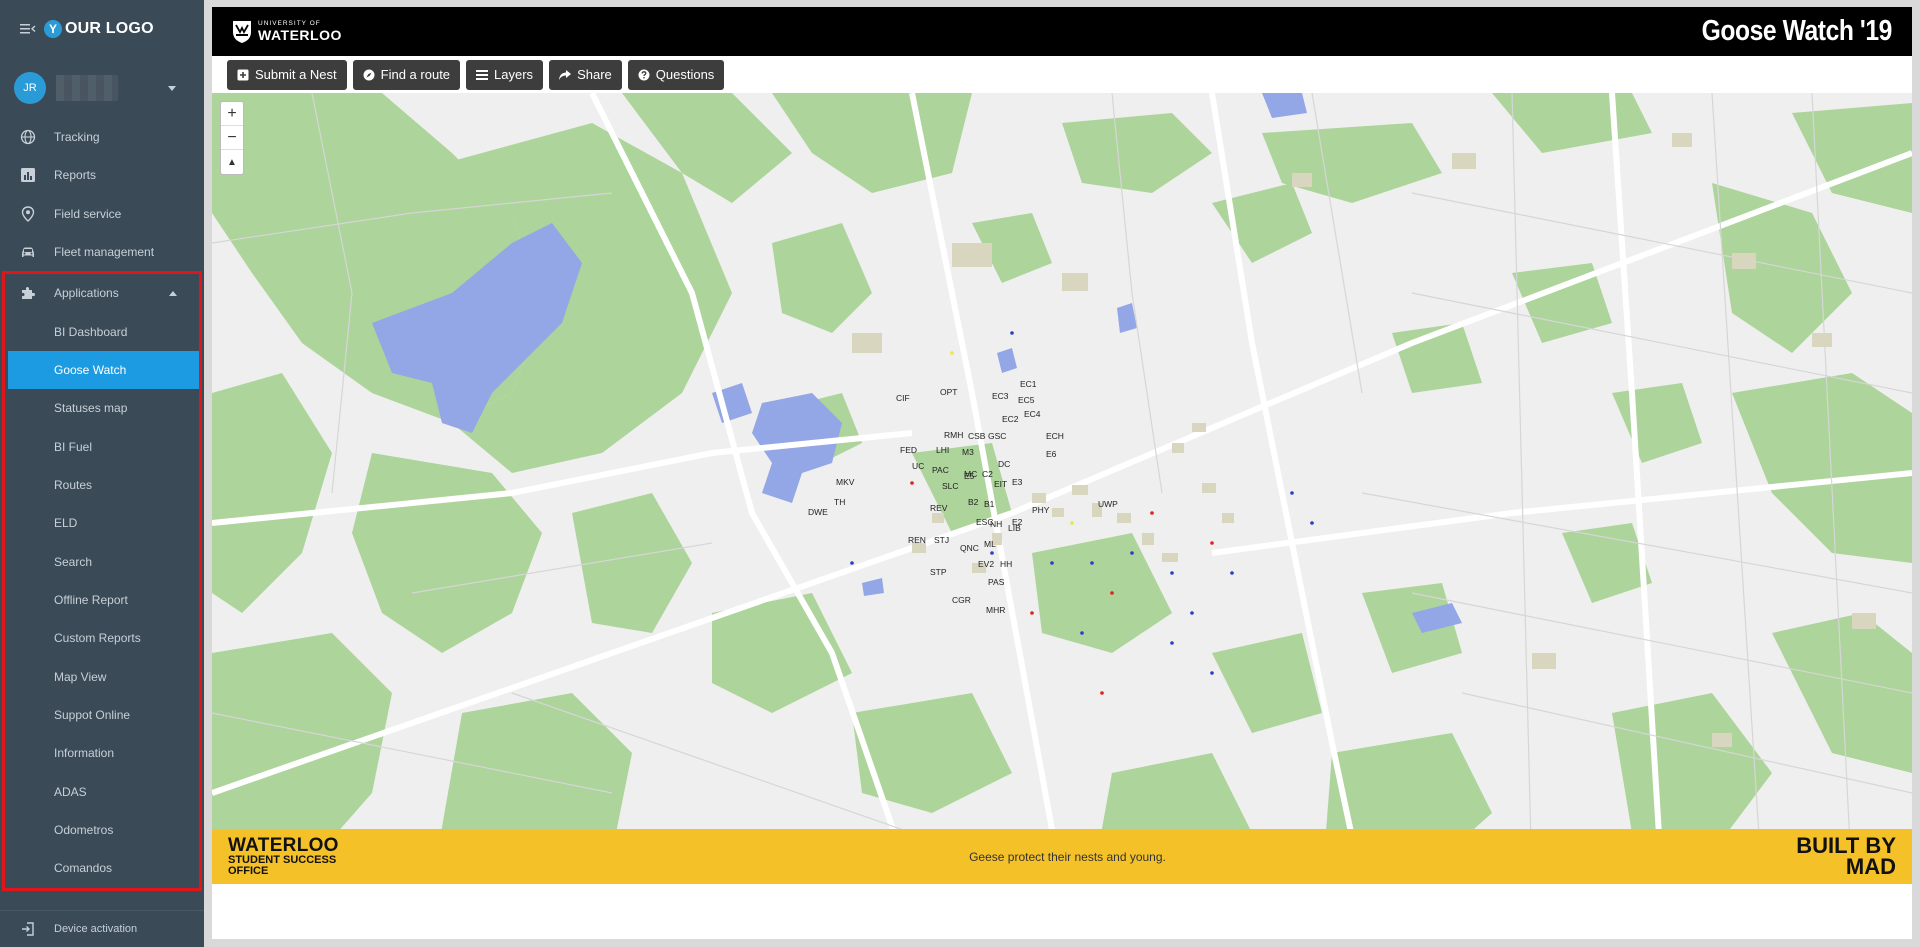 This screenshot has width=1920, height=947. What do you see at coordinates (296, 74) in the screenshot?
I see `button-label: Submit a Nest` at bounding box center [296, 74].